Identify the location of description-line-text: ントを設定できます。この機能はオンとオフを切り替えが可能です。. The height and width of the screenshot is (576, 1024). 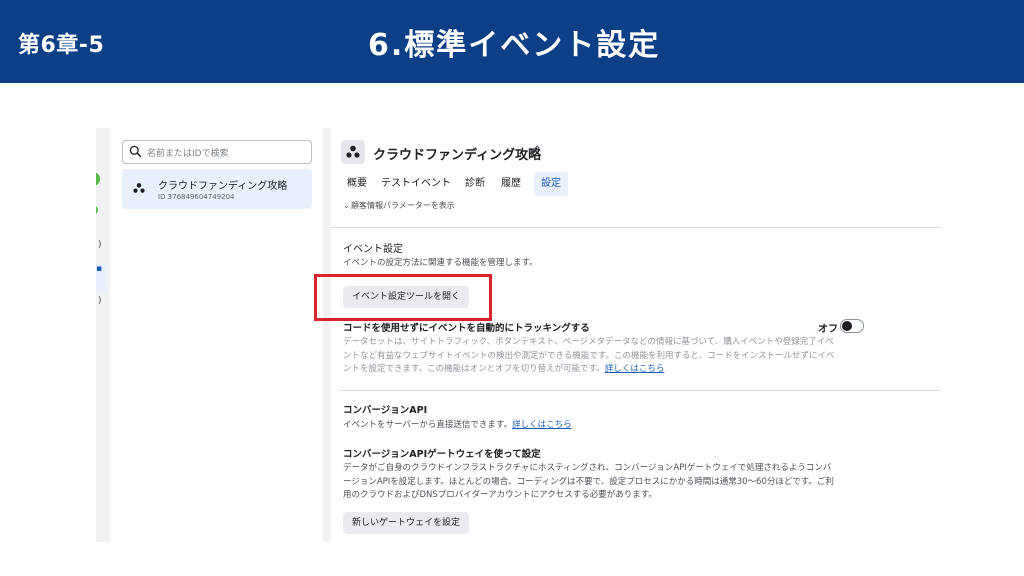
(474, 369).